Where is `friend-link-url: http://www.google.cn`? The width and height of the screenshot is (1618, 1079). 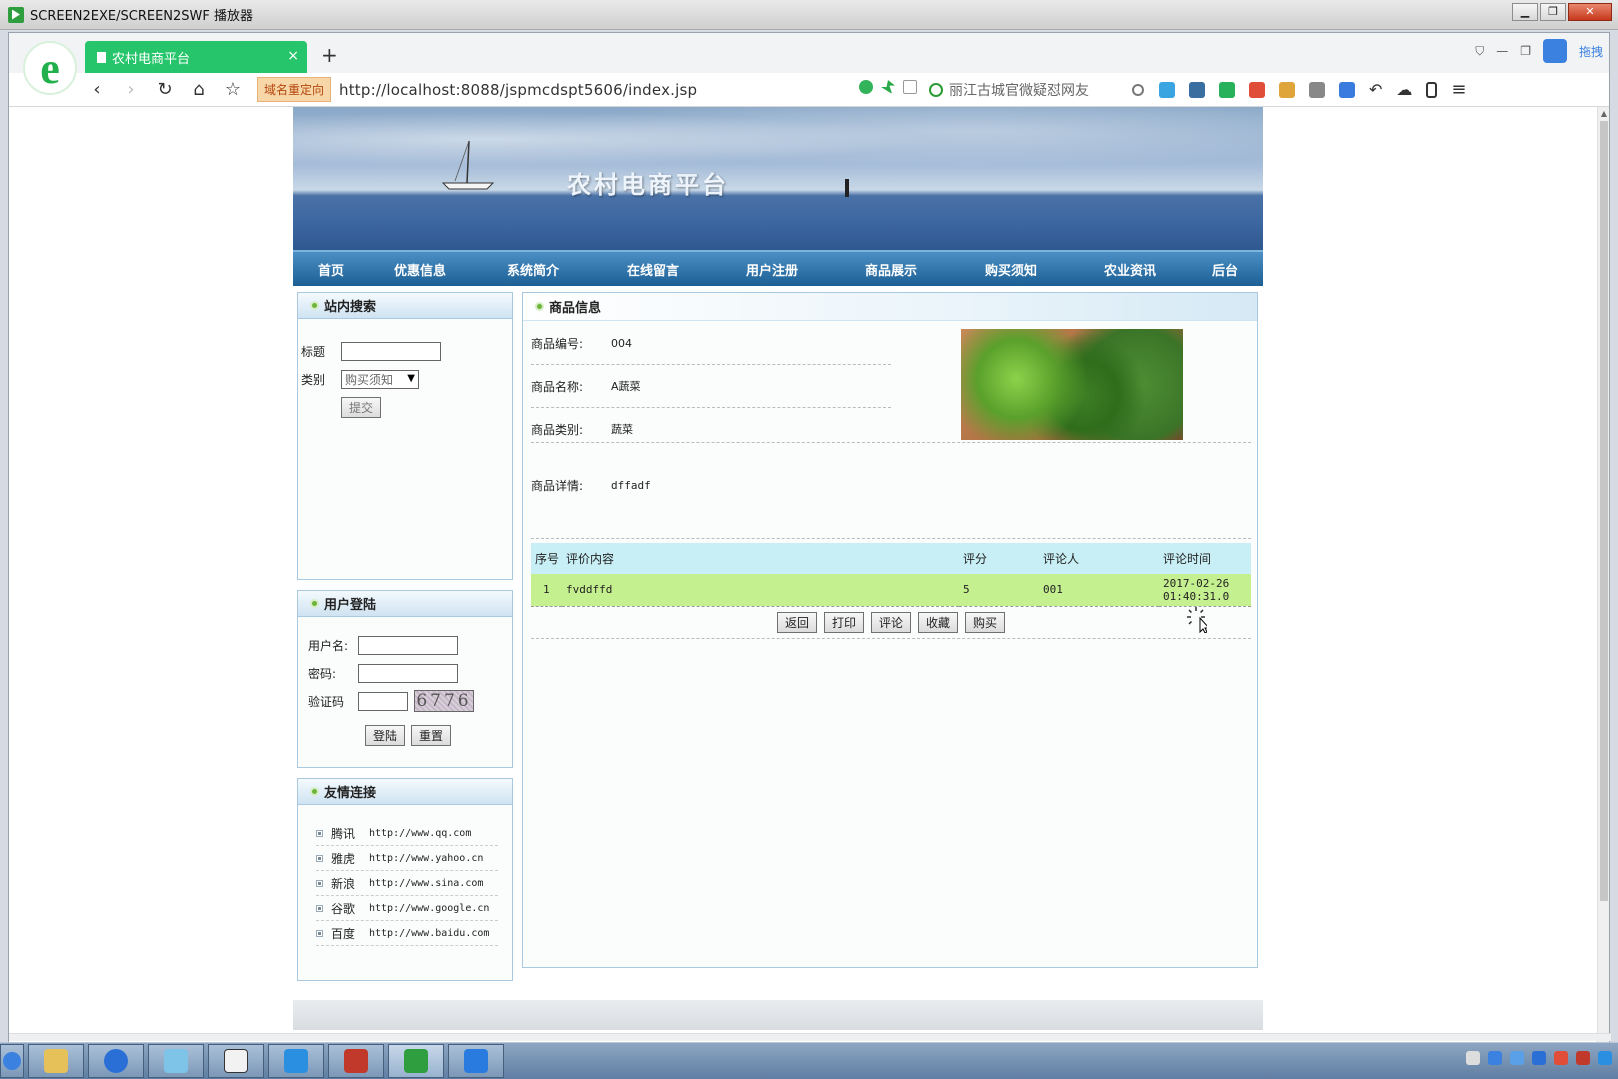 friend-link-url: http://www.google.cn is located at coordinates (429, 908).